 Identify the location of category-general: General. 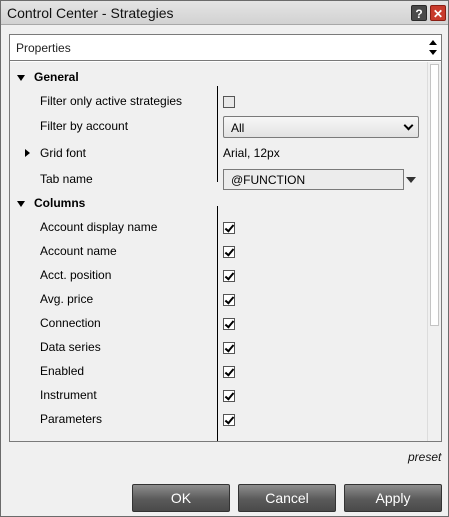
(218, 78).